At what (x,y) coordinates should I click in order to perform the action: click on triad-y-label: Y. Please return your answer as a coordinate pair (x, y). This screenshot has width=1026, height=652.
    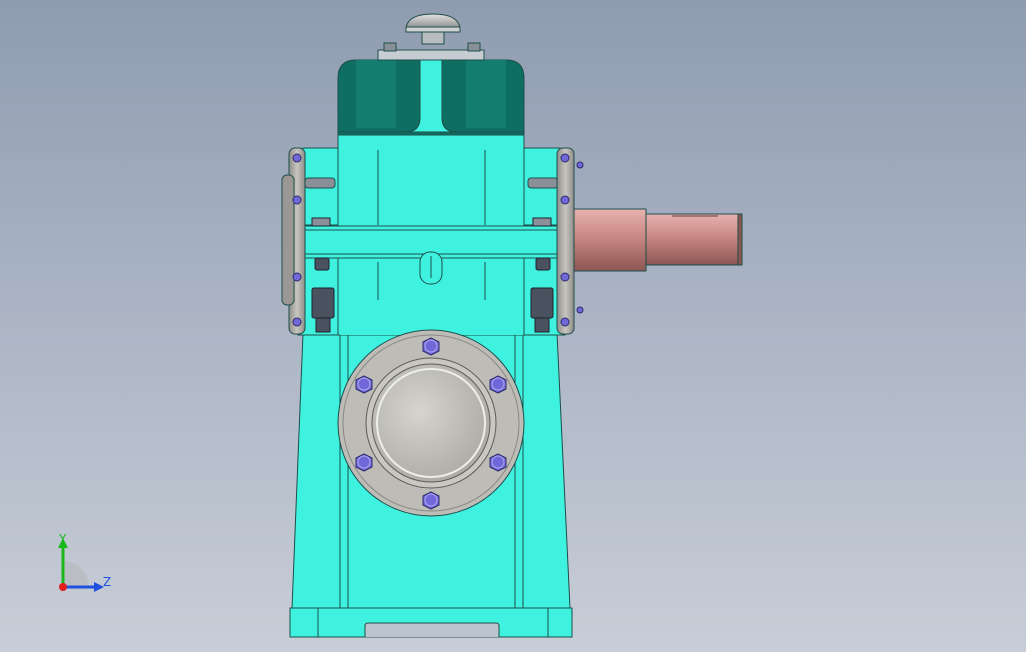
    Looking at the image, I should click on (62, 539).